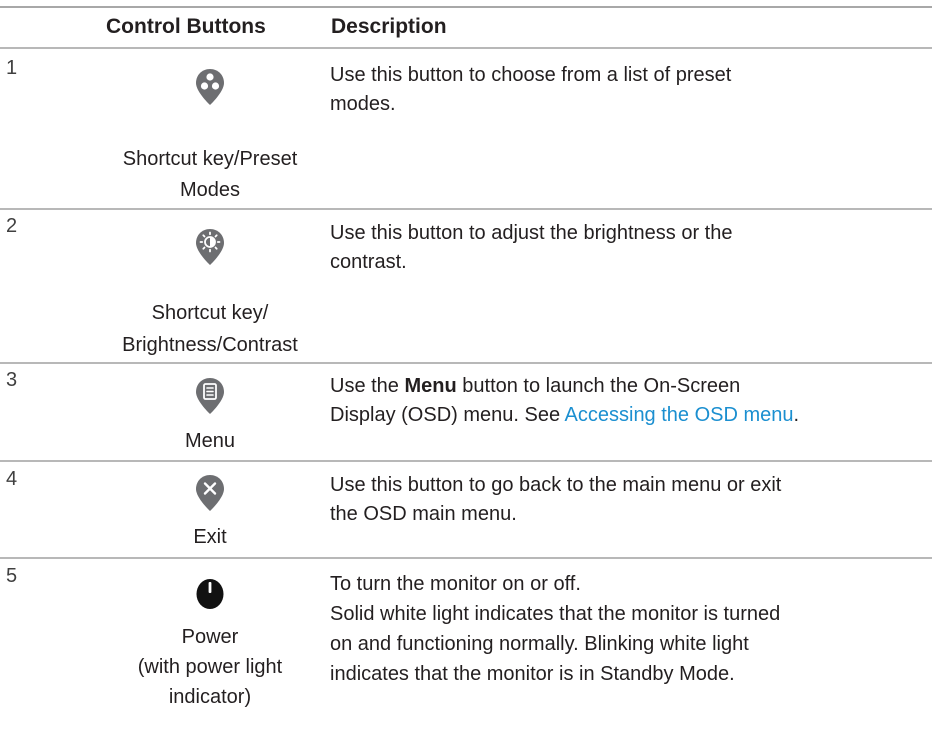  I want to click on button-caption: Exit, so click(210, 537).